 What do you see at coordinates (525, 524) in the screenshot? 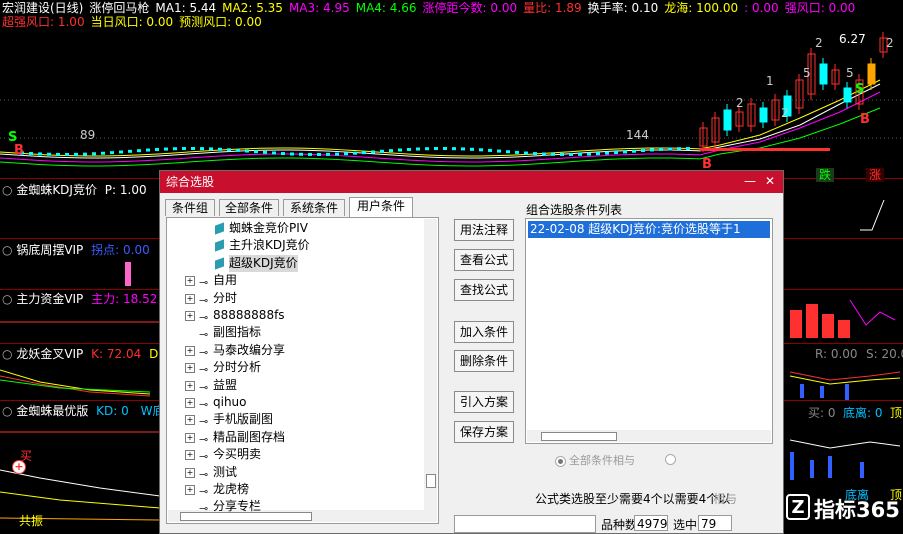
I see `formula-input` at bounding box center [525, 524].